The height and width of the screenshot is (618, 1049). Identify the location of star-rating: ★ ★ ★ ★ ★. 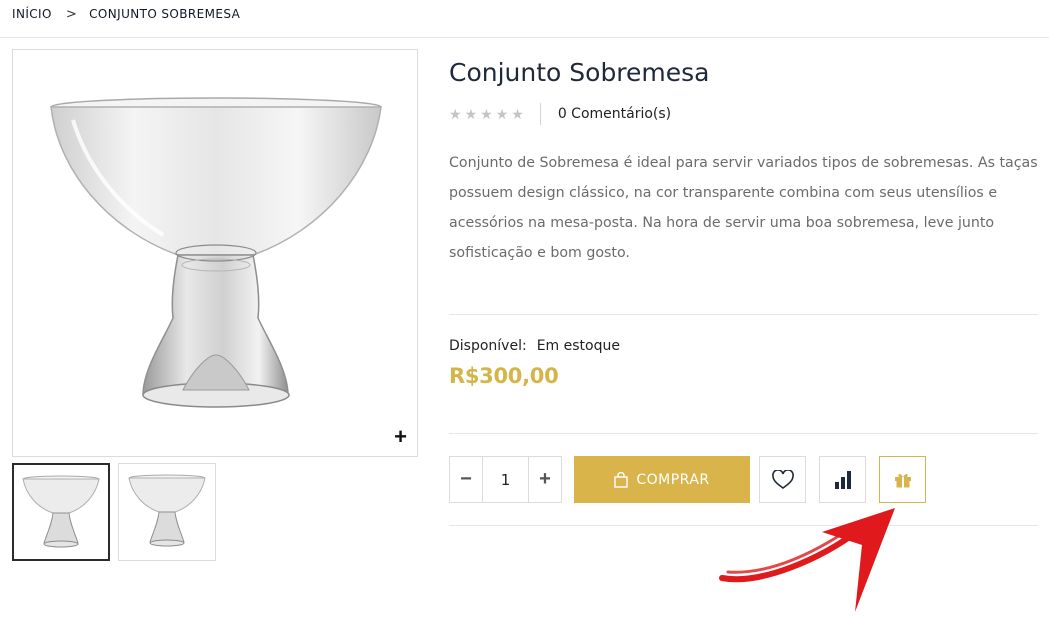
(486, 114).